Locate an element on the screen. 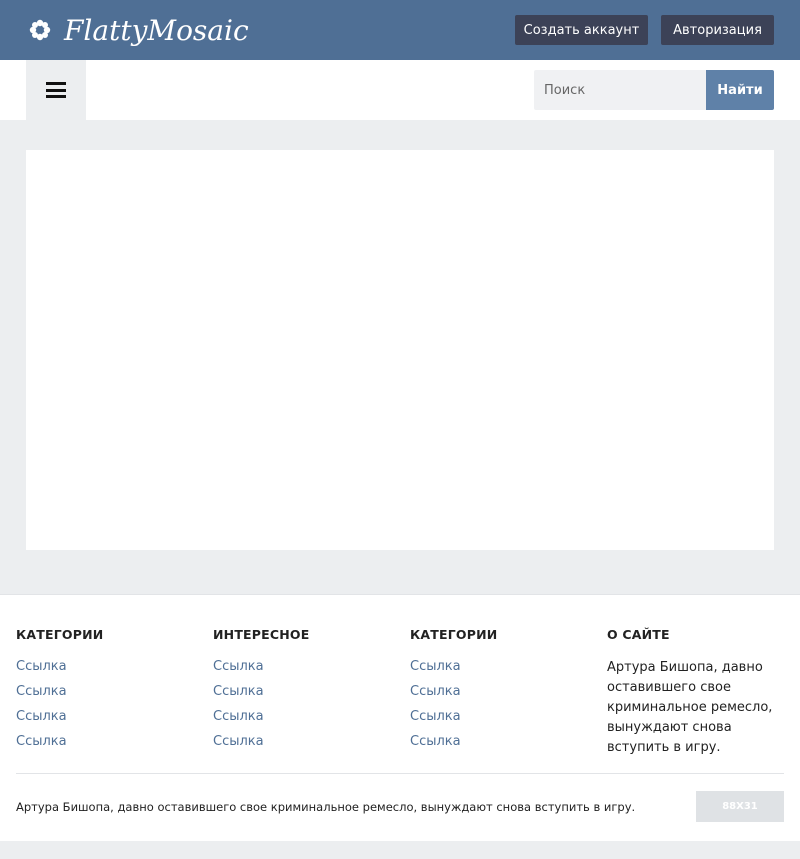  hamburger-icon is located at coordinates (56, 90).